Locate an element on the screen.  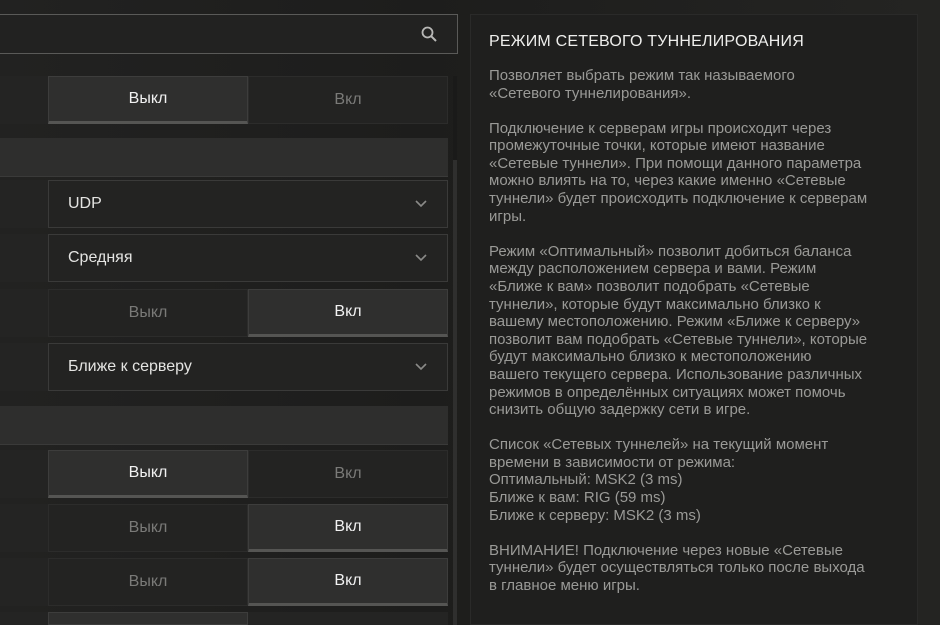
select-value: Ближе к серверу is located at coordinates (130, 366).